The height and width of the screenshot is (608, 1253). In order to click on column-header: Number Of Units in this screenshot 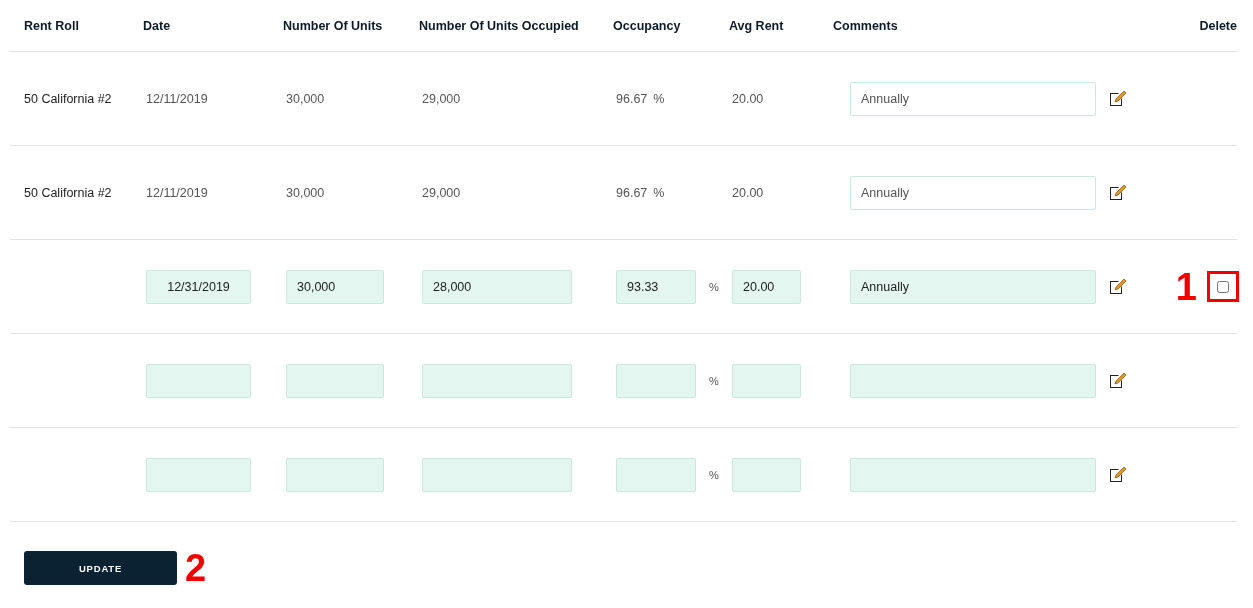, I will do `click(333, 25)`.